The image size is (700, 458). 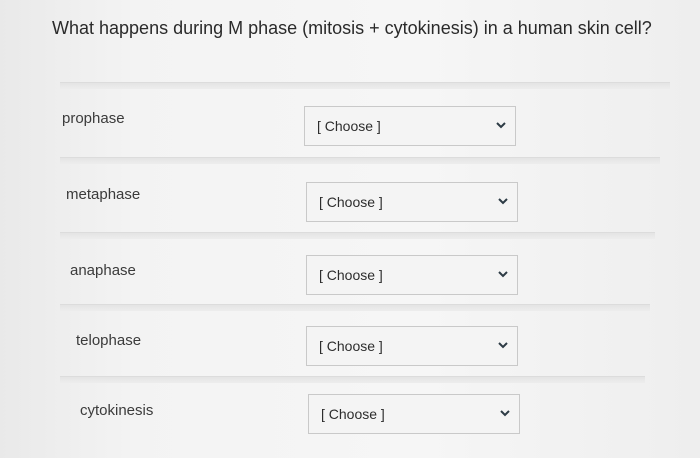 I want to click on select-cytokinesis: [ Choose ], so click(x=414, y=414).